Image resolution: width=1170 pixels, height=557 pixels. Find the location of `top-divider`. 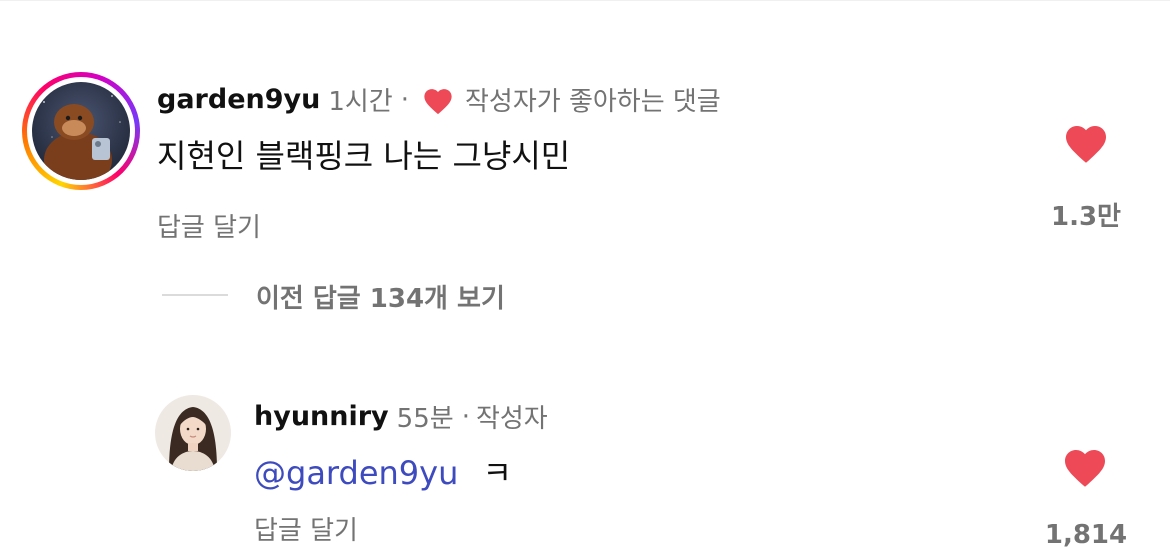

top-divider is located at coordinates (585, 0).